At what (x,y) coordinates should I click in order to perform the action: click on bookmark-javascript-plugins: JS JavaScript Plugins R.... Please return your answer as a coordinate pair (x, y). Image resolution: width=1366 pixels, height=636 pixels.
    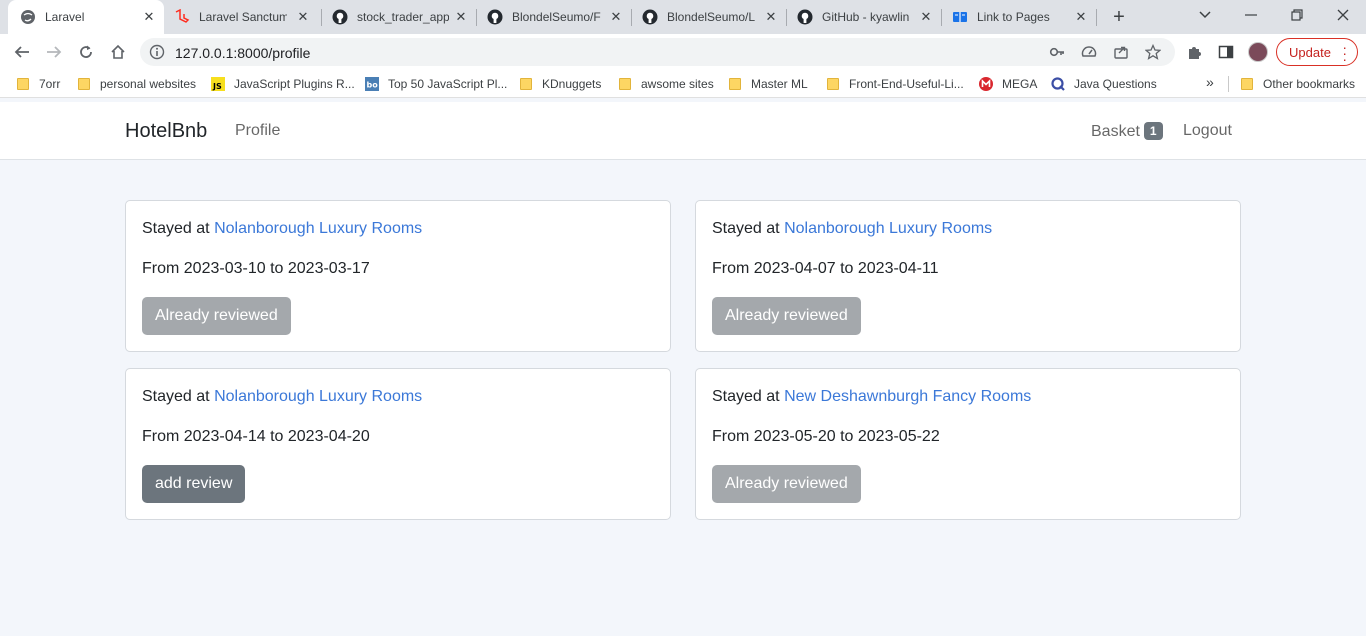
    Looking at the image, I should click on (283, 84).